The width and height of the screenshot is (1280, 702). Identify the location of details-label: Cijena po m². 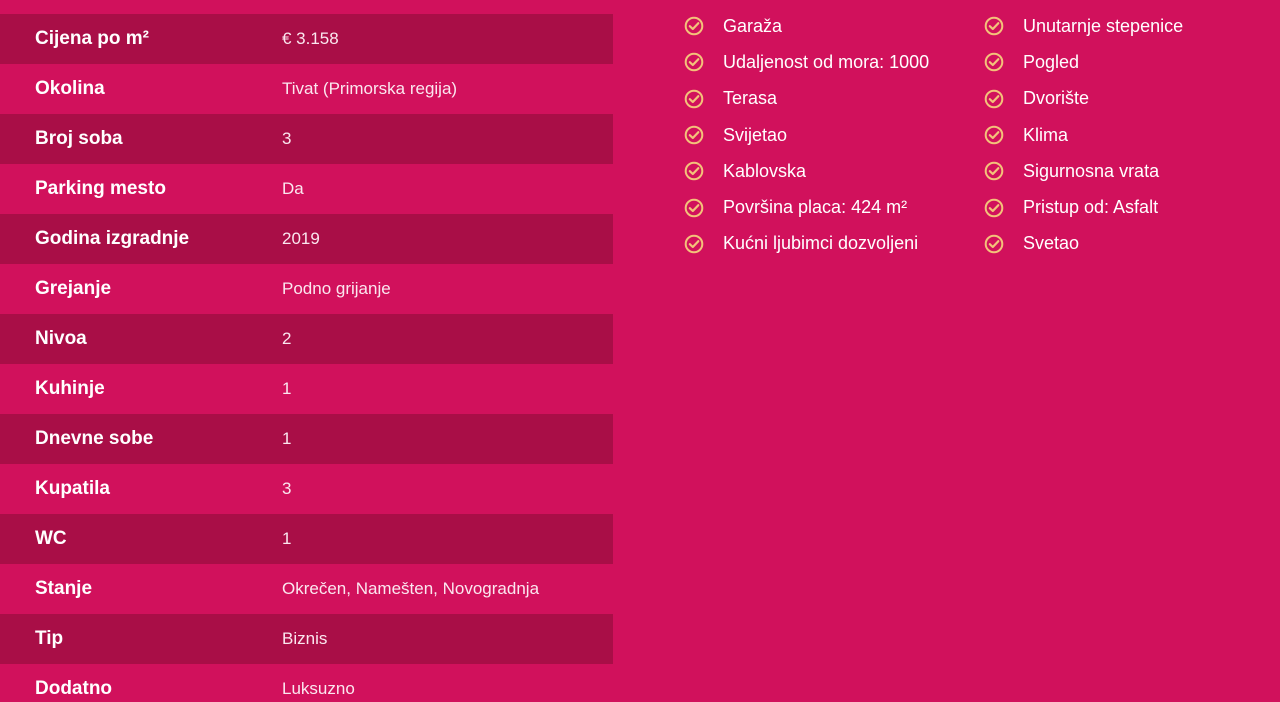
(92, 38).